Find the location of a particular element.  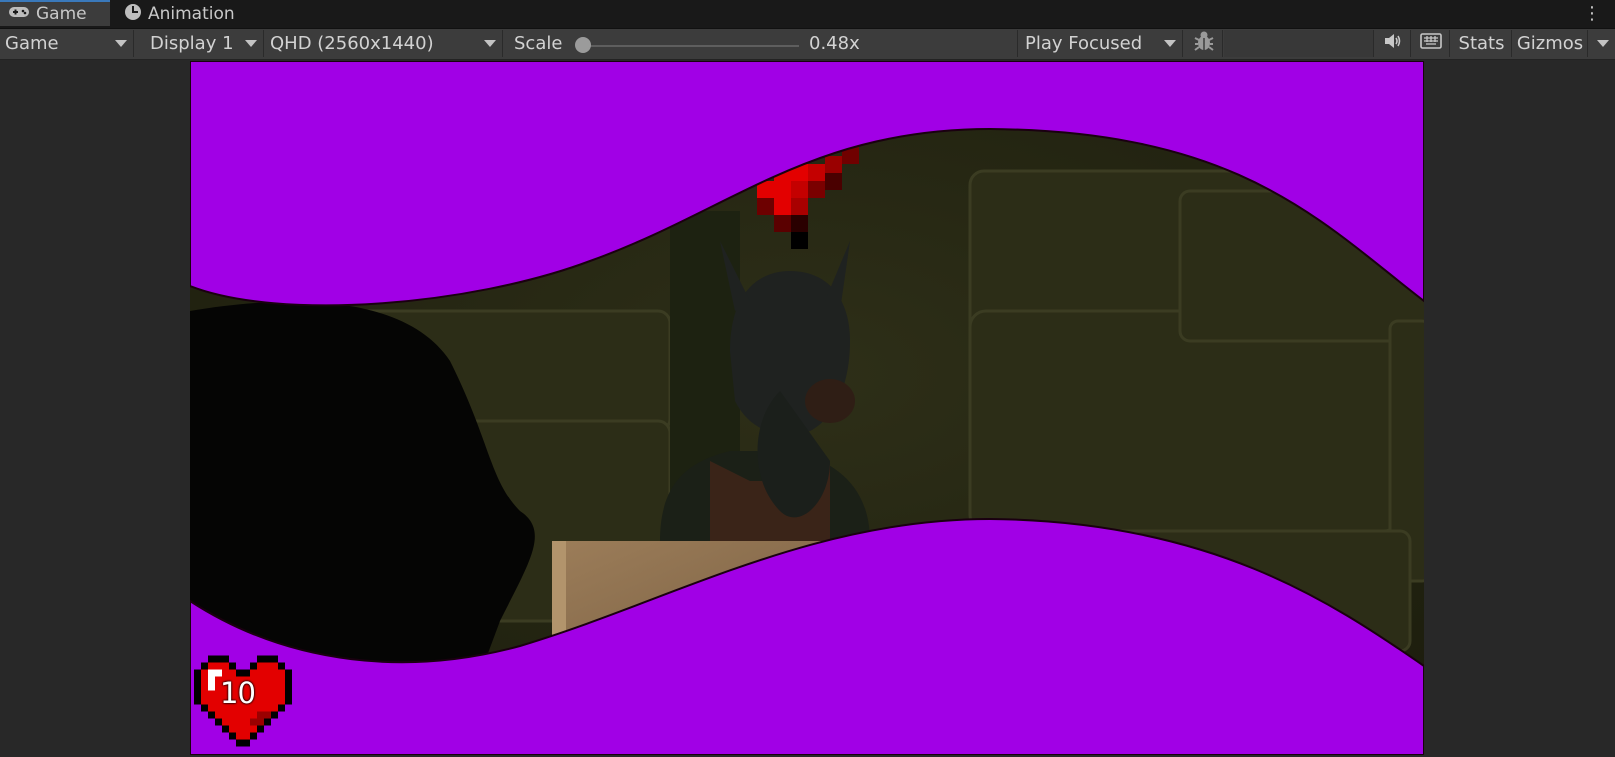

play-mode-dropdown: Play Focused is located at coordinates (1101, 43).